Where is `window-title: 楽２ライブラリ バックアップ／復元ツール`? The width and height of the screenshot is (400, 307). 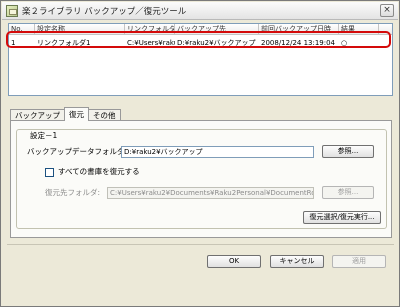
window-title: 楽２ライブラリ バックアップ／復元ツール is located at coordinates (104, 11).